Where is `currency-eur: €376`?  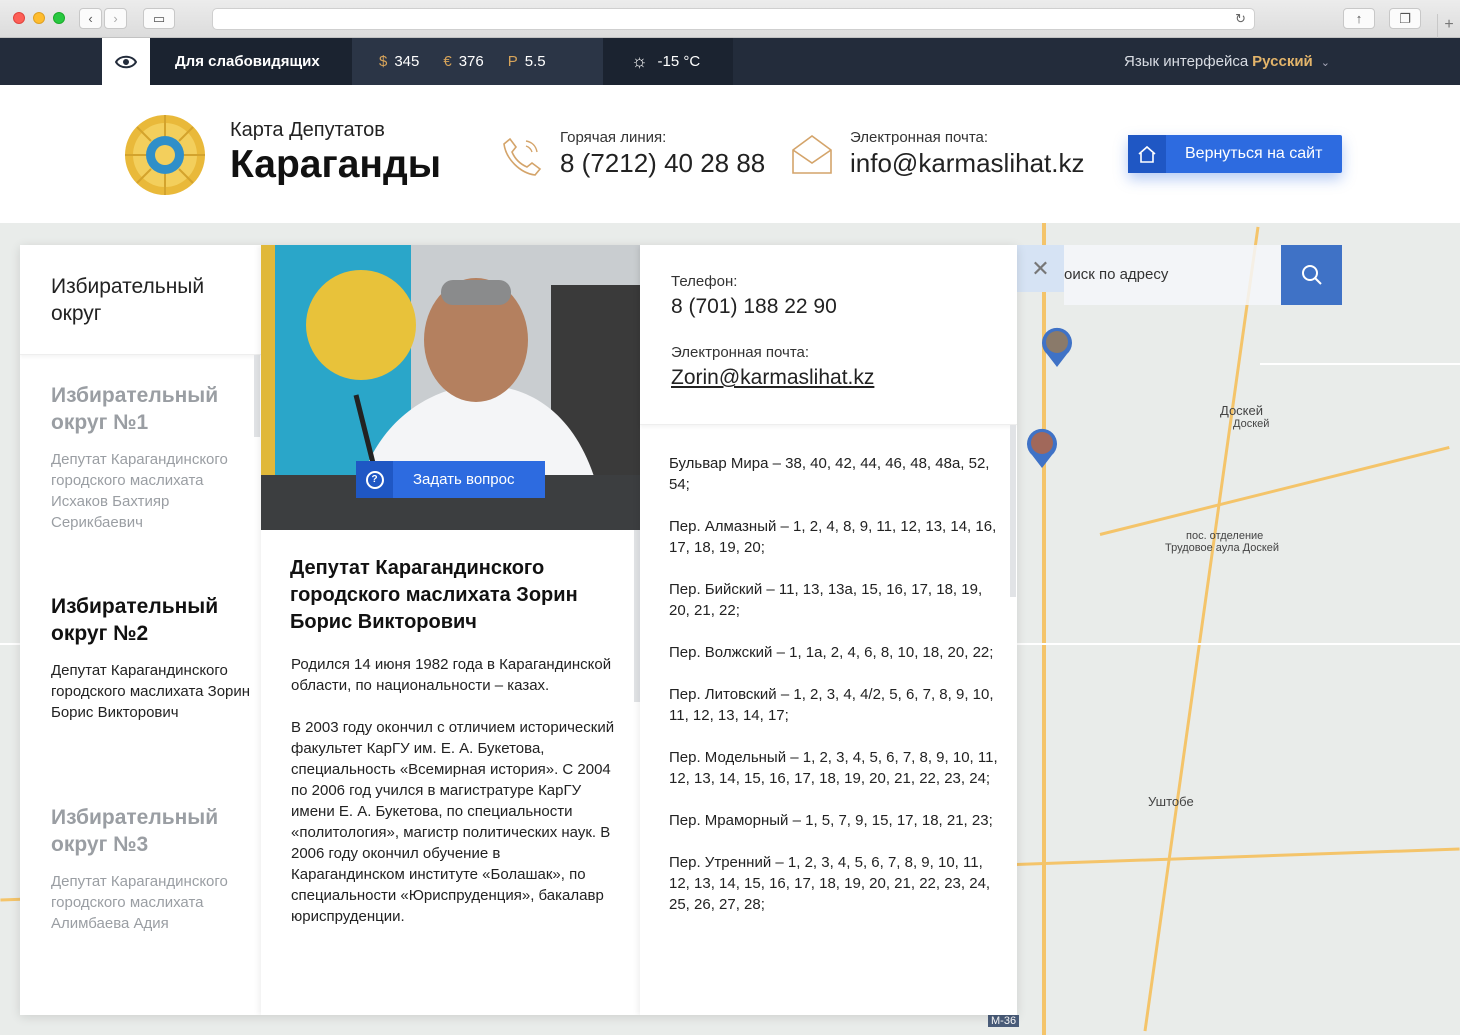 currency-eur: €376 is located at coordinates (463, 61).